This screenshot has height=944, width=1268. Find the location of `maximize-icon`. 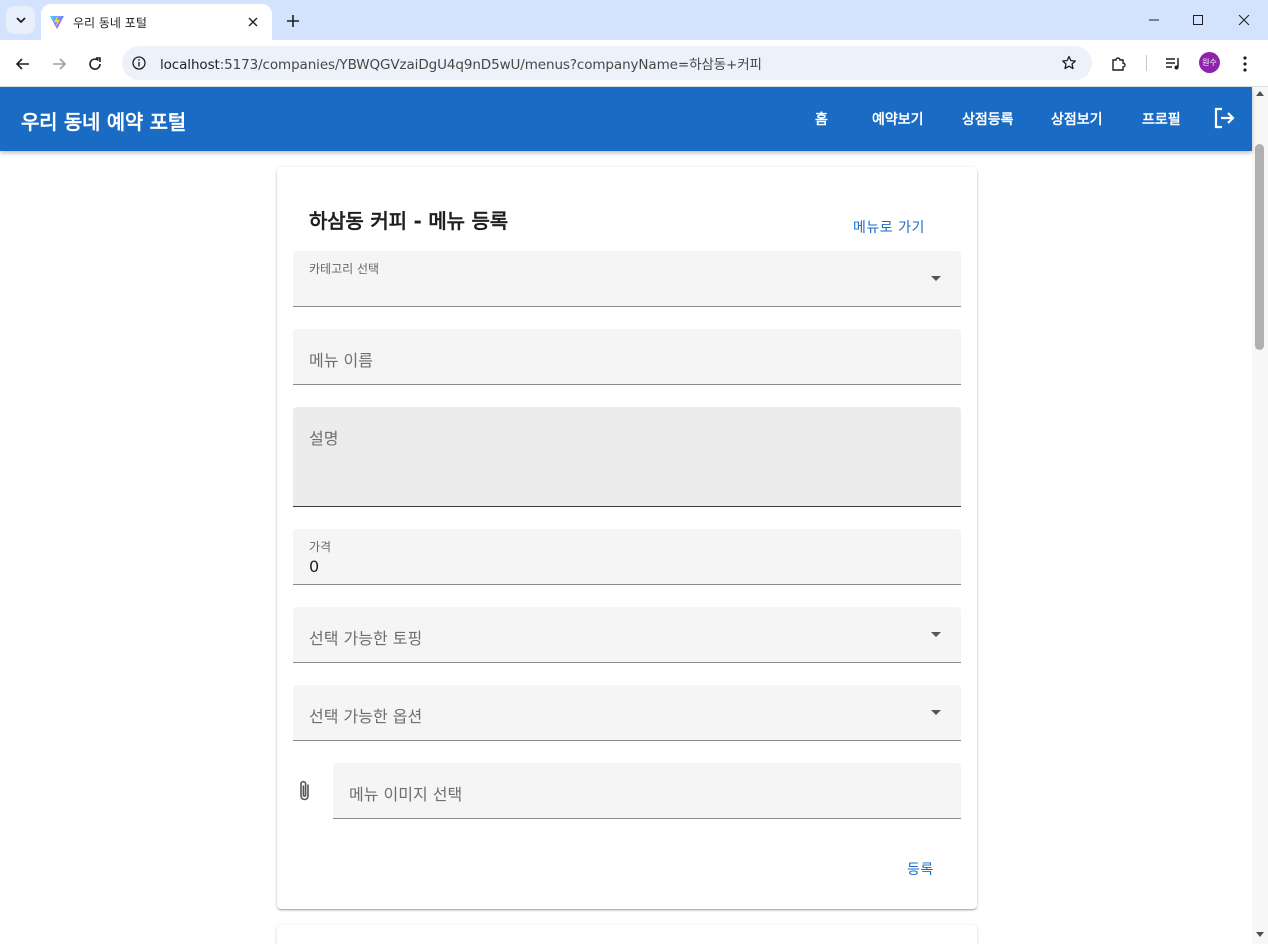

maximize-icon is located at coordinates (1198, 20).